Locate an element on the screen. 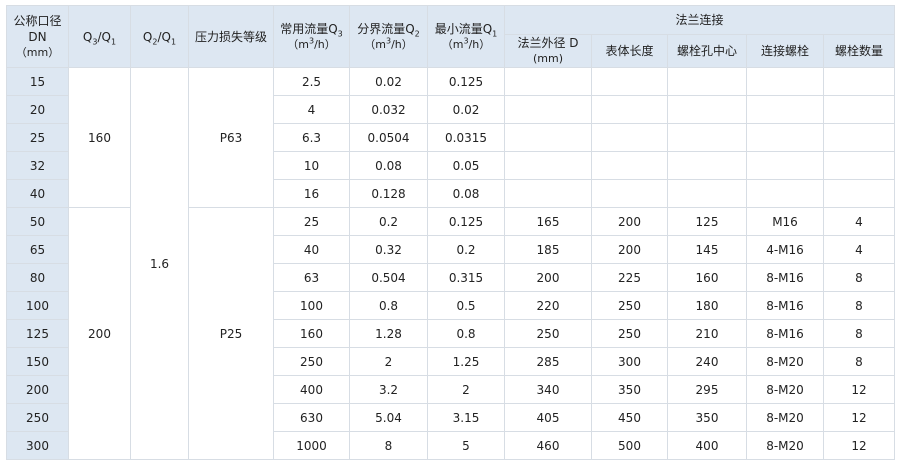 This screenshot has height=465, width=907. header-q3-permanent-flow: 常用流量Q3 （m3/h） is located at coordinates (311, 36).